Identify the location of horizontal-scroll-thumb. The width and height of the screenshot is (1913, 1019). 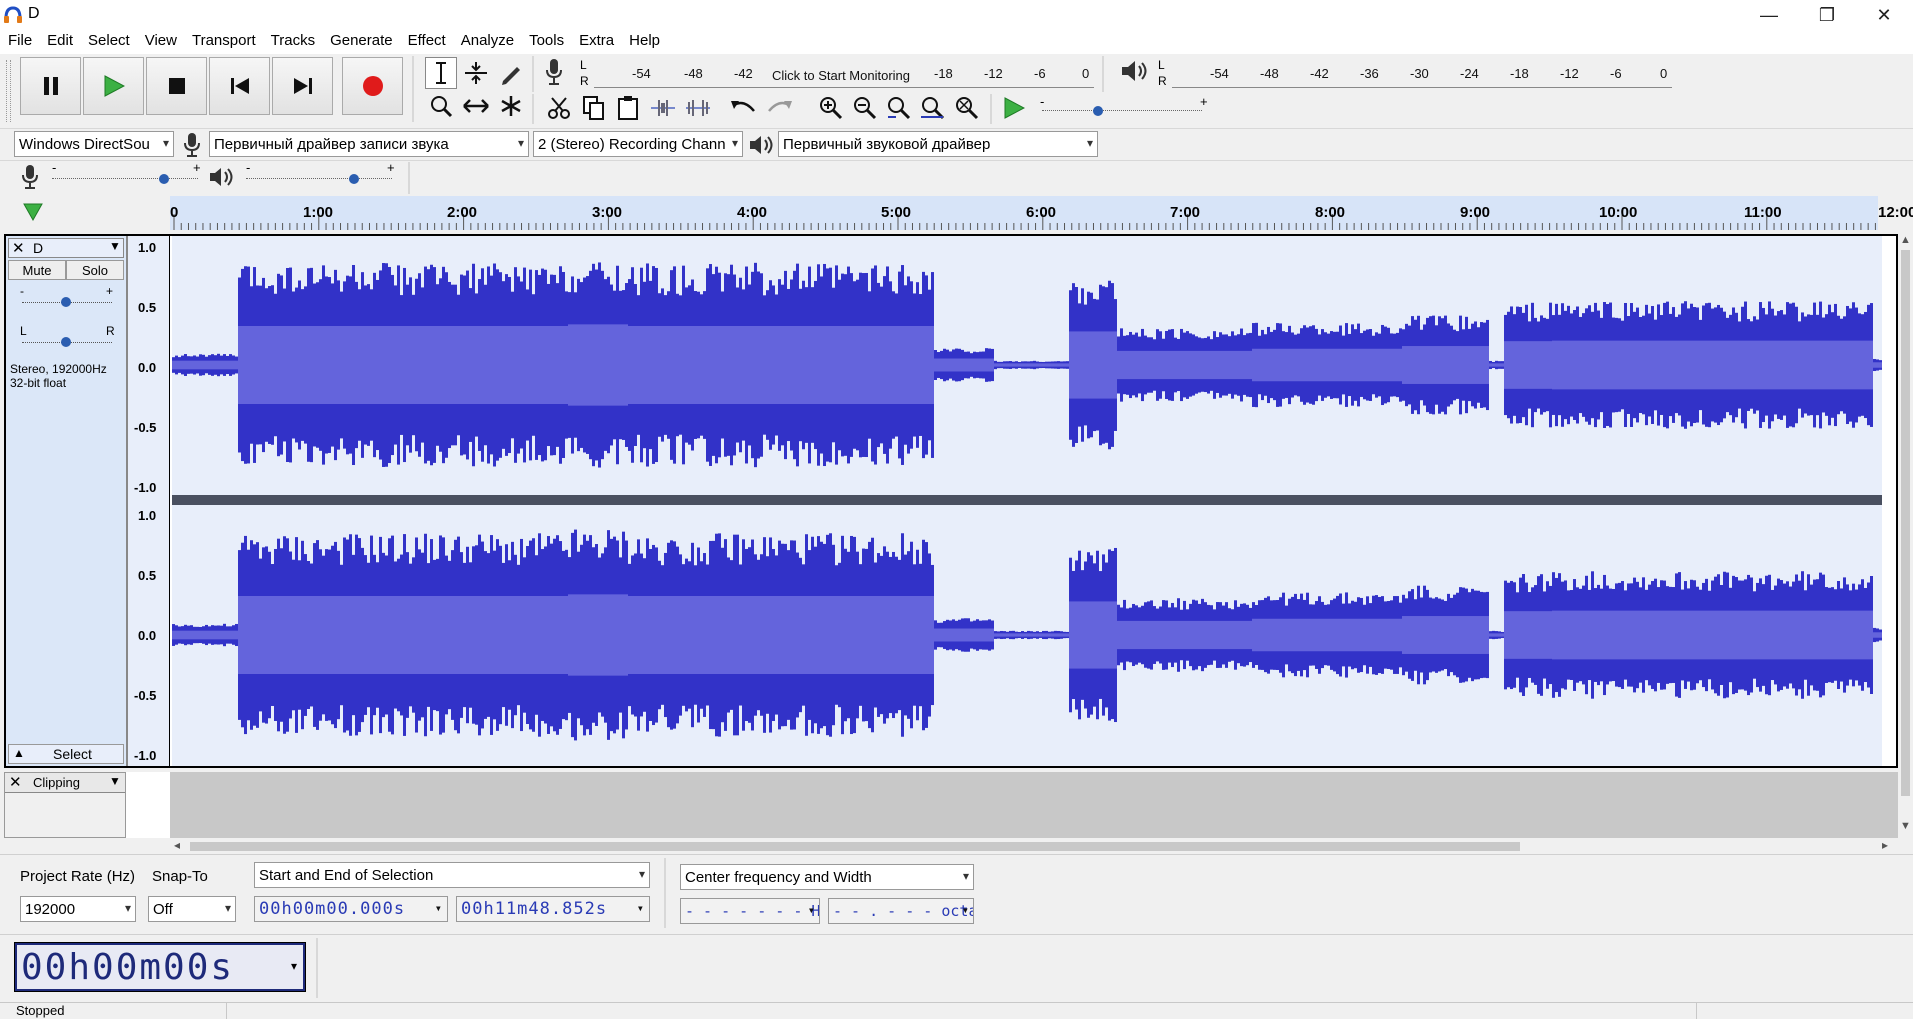
(855, 846).